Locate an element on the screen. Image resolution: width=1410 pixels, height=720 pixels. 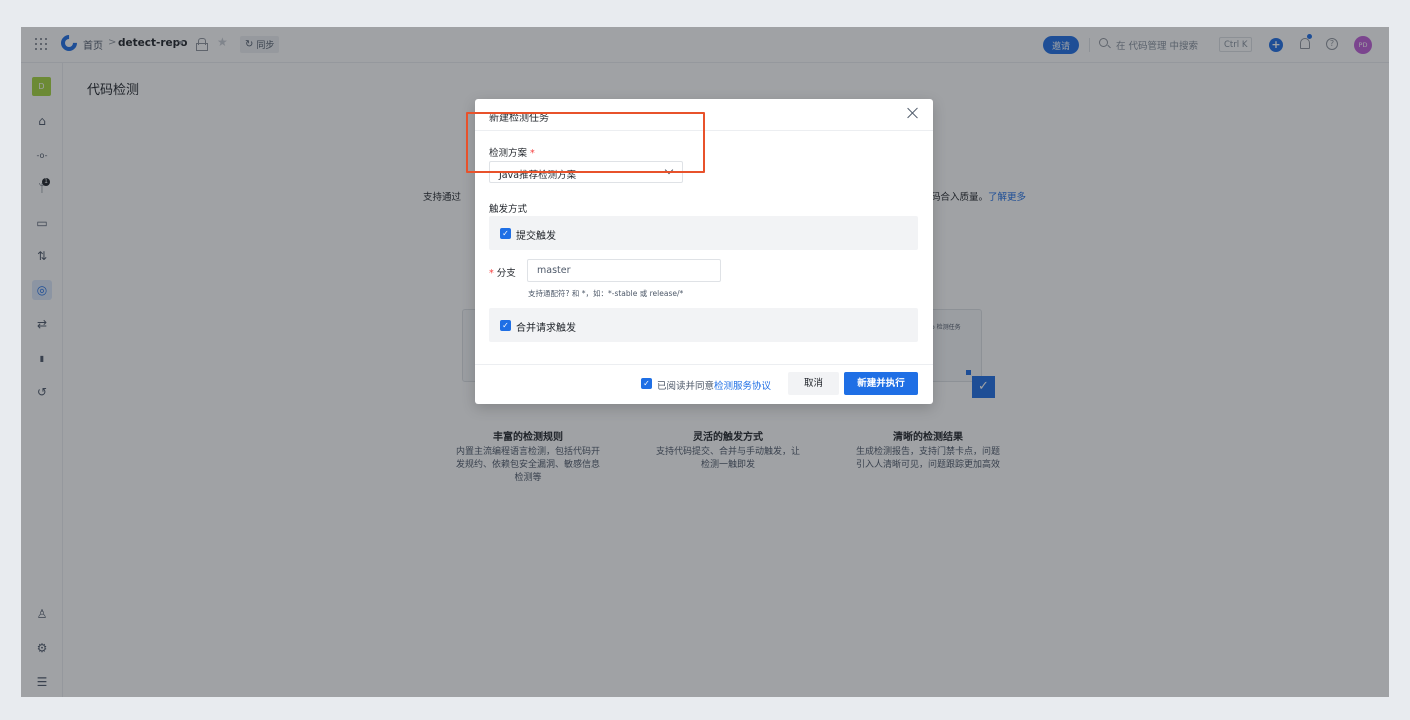
annotation-highlight-box is located at coordinates (585, 142).